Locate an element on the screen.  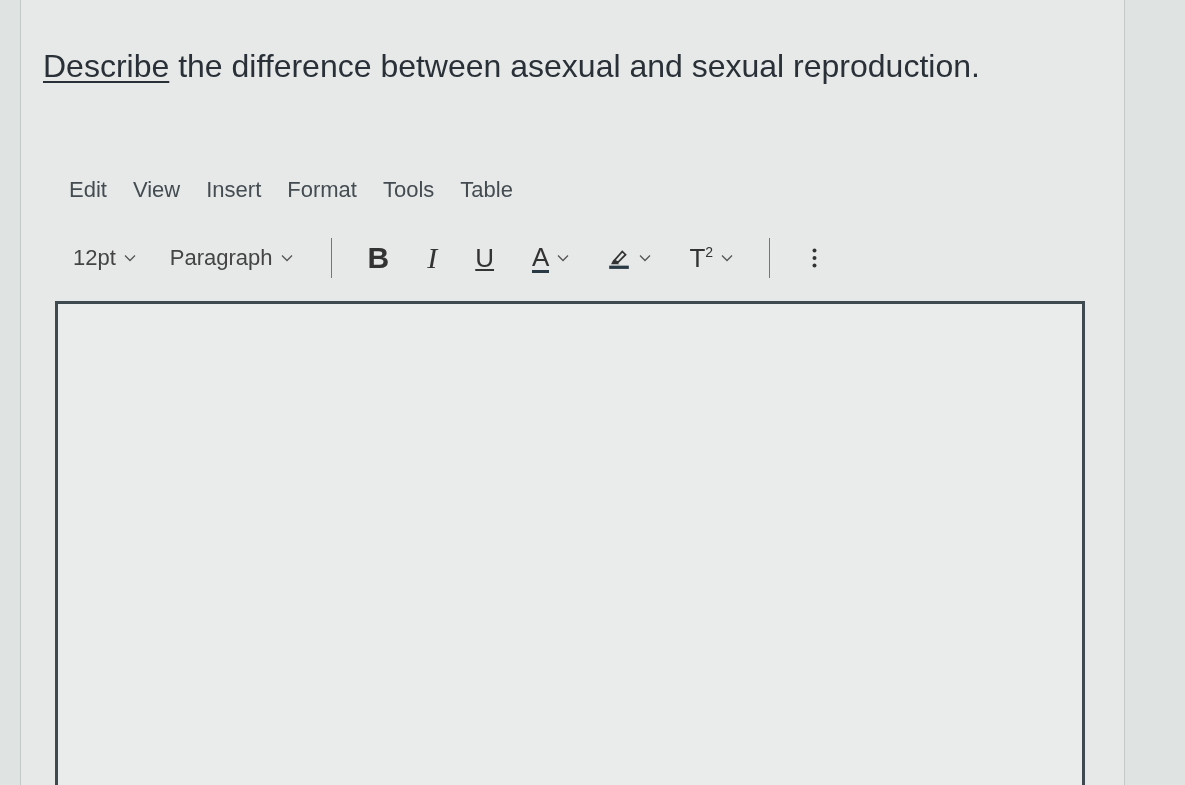
text-color-button: A is located at coordinates (551, 258).